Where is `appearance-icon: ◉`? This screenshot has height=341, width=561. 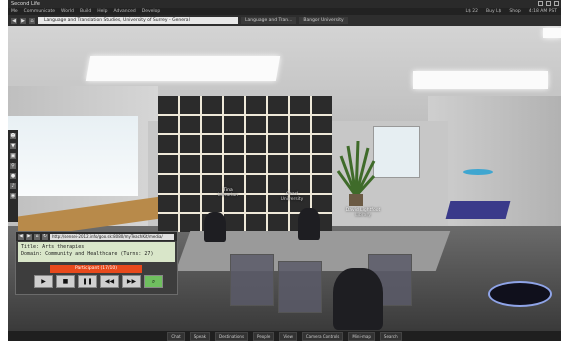 appearance-icon: ◉ is located at coordinates (13, 196).